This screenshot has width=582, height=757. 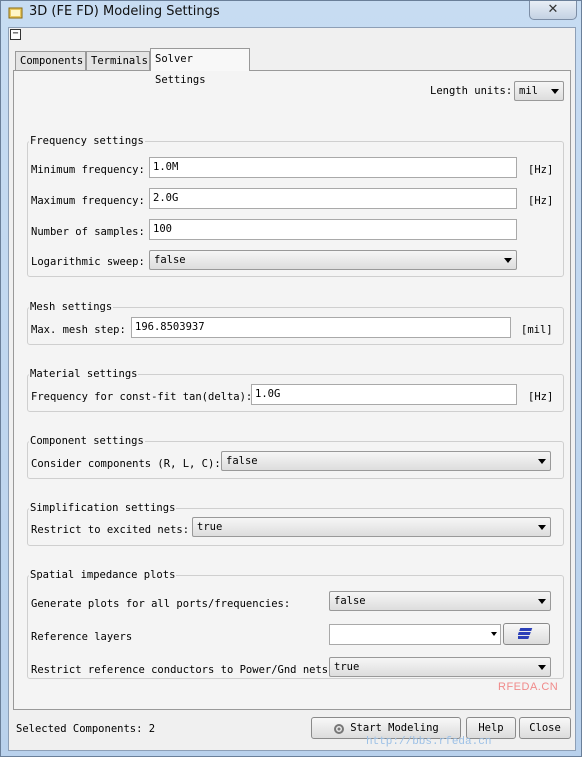 What do you see at coordinates (553, 10) in the screenshot?
I see `window-close-button: ✕` at bounding box center [553, 10].